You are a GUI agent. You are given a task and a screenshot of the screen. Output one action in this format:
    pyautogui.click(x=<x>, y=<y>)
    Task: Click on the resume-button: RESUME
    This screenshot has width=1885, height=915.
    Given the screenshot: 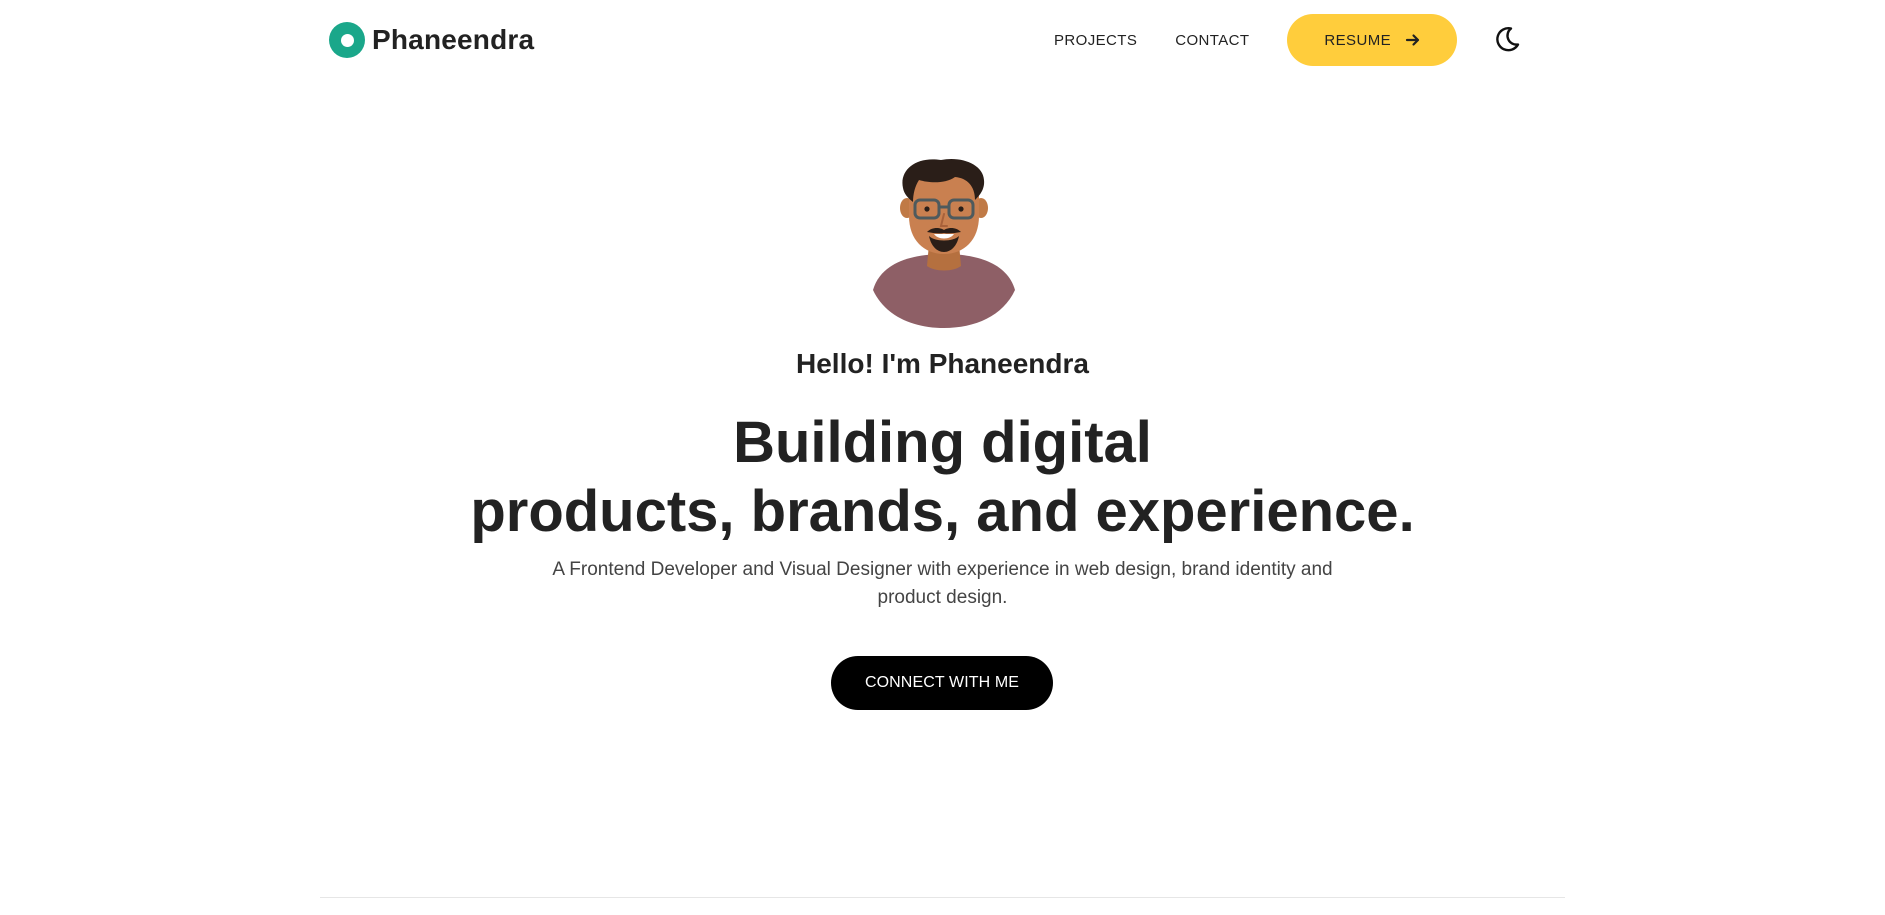 What is the action you would take?
    pyautogui.click(x=1372, y=40)
    